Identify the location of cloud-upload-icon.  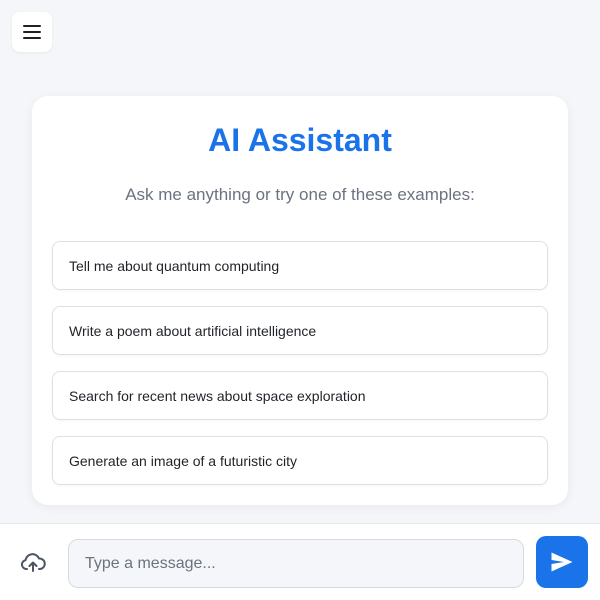
(33, 562).